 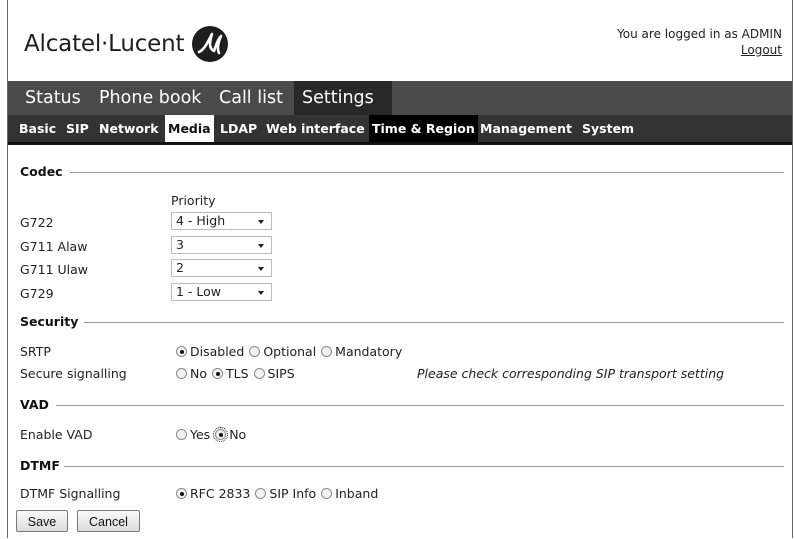 I want to click on radio-label: Disabled, so click(x=217, y=351).